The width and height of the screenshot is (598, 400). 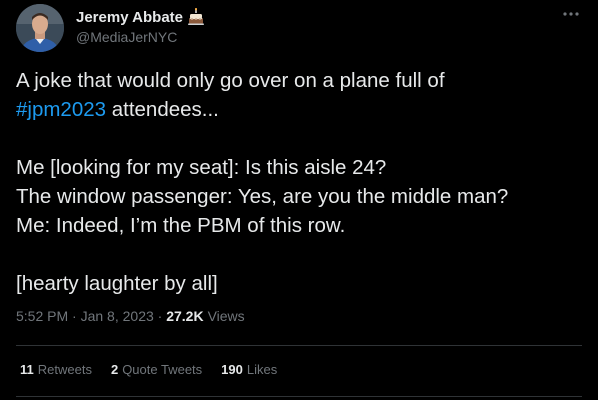 I want to click on likes-count: 190, so click(x=232, y=369).